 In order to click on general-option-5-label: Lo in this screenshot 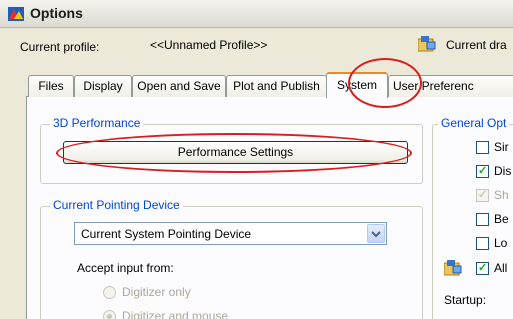, I will do `click(501, 243)`.